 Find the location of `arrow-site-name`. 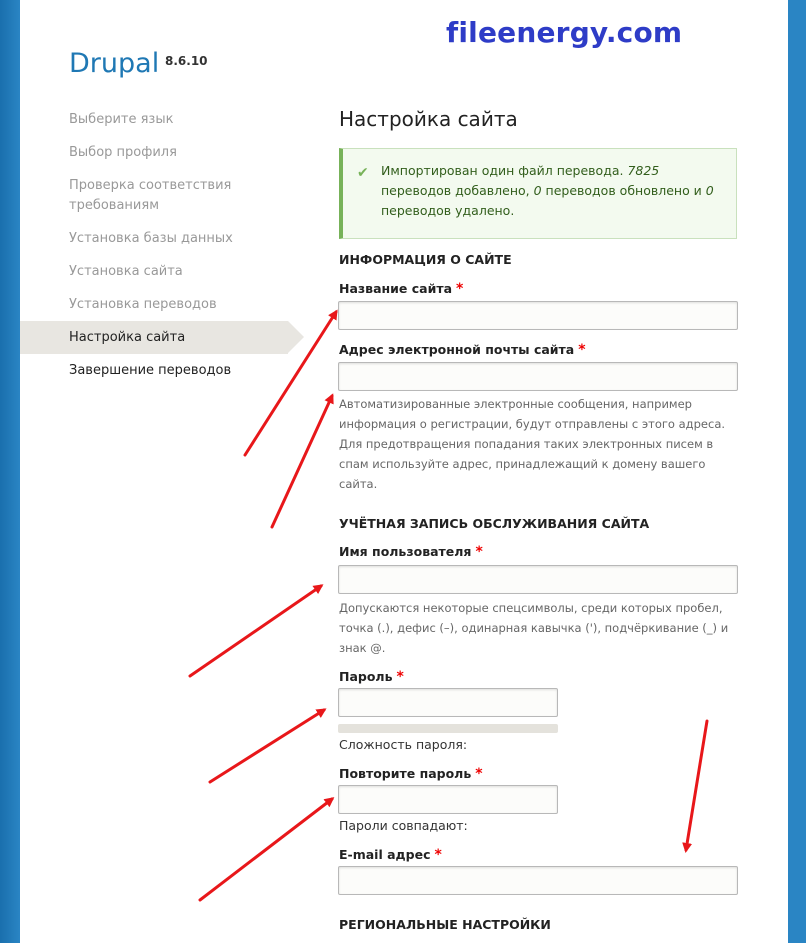

arrow-site-name is located at coordinates (290, 383).